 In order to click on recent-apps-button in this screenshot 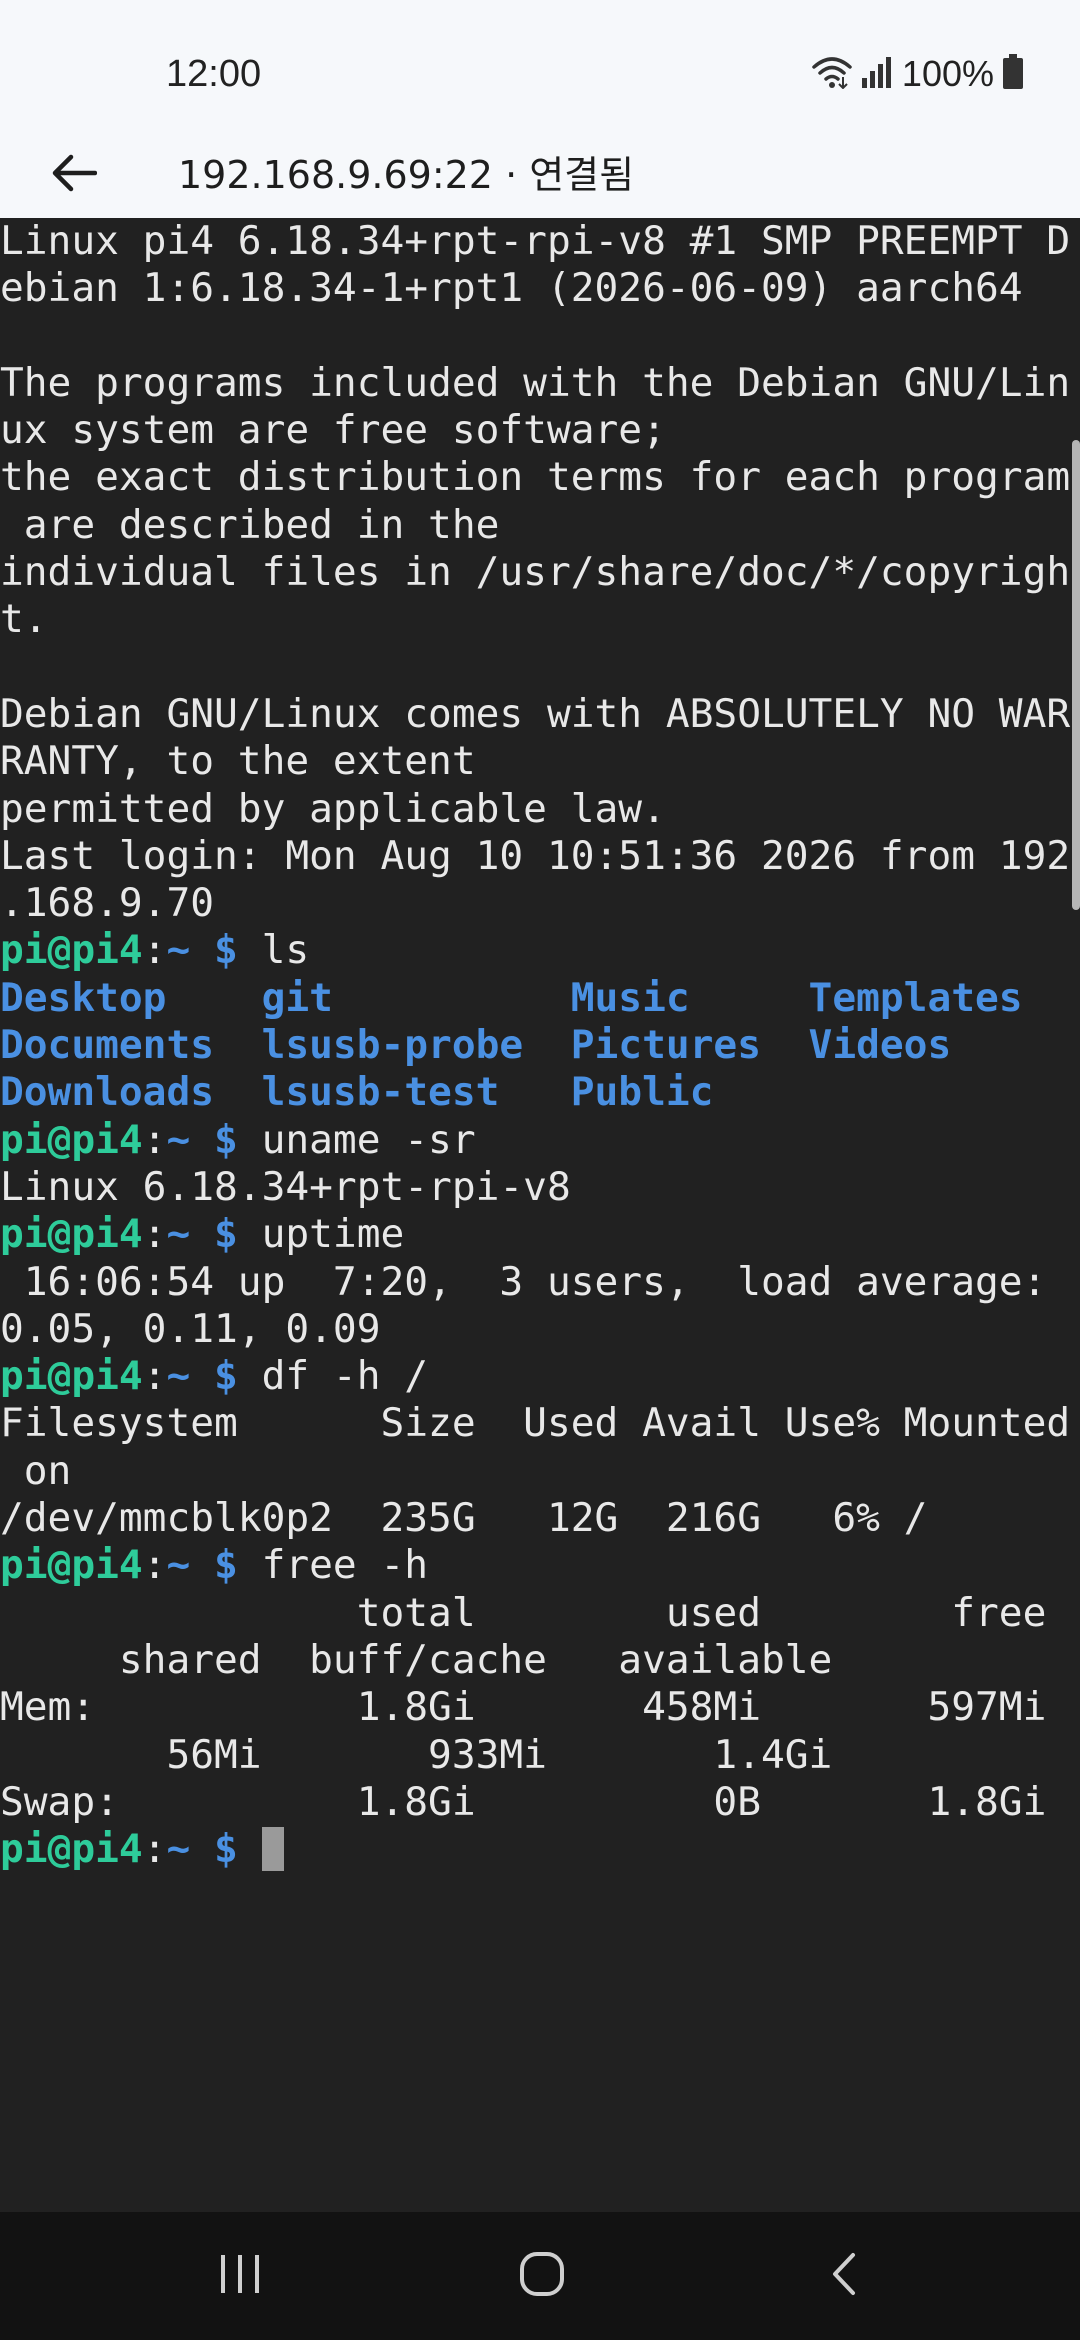, I will do `click(240, 2276)`.